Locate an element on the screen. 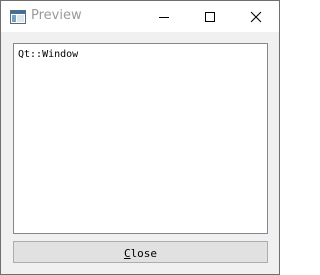  minimize-icon is located at coordinates (164, 17).